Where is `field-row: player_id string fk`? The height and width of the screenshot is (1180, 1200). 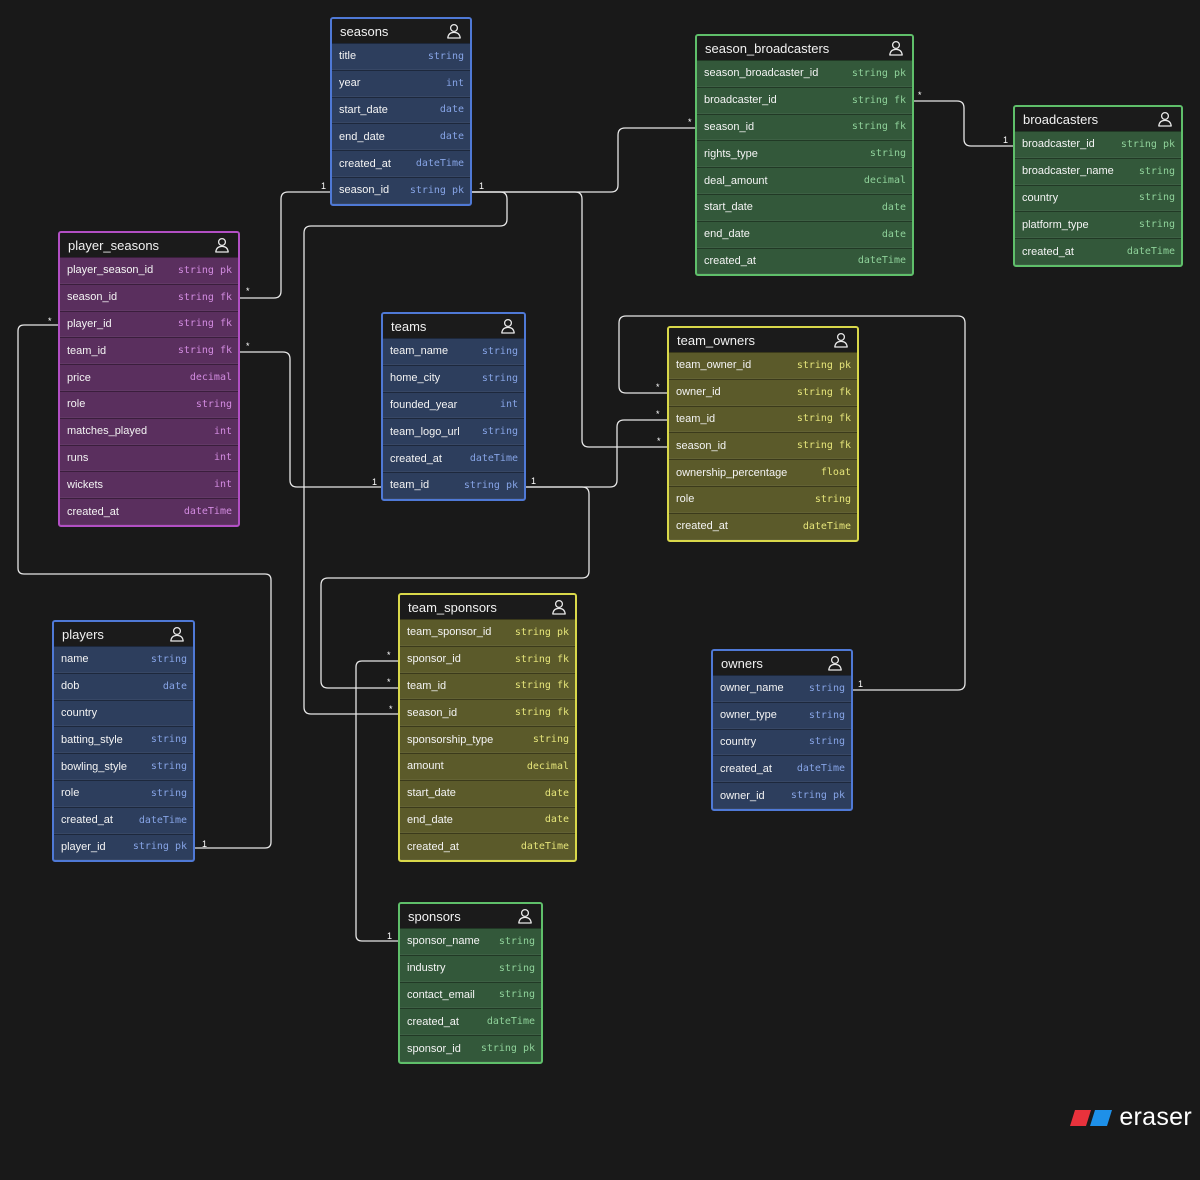
field-row: player_id string fk is located at coordinates (149, 324).